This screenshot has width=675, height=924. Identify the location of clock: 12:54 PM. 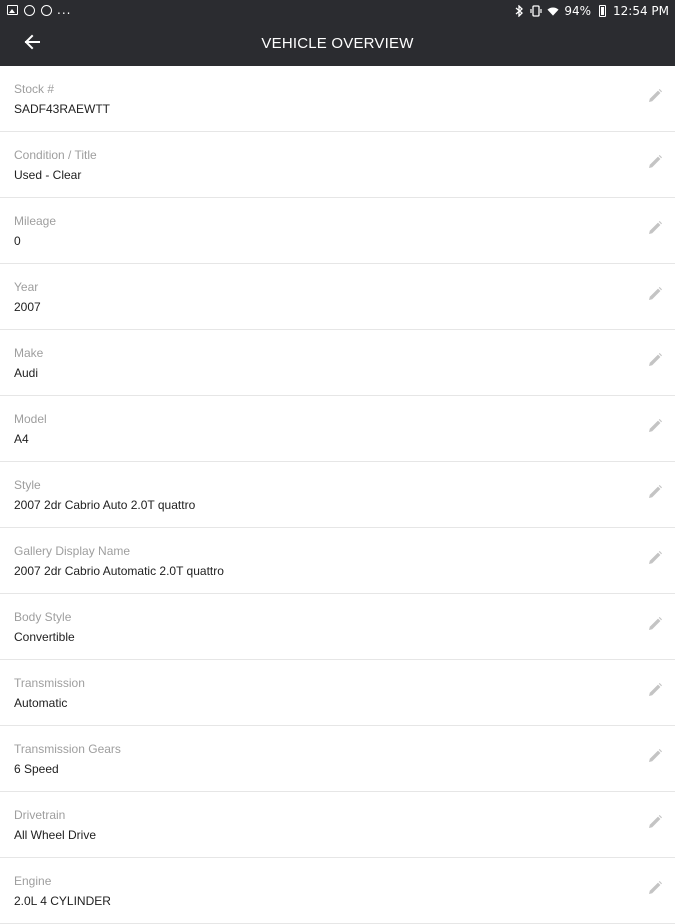
(641, 11).